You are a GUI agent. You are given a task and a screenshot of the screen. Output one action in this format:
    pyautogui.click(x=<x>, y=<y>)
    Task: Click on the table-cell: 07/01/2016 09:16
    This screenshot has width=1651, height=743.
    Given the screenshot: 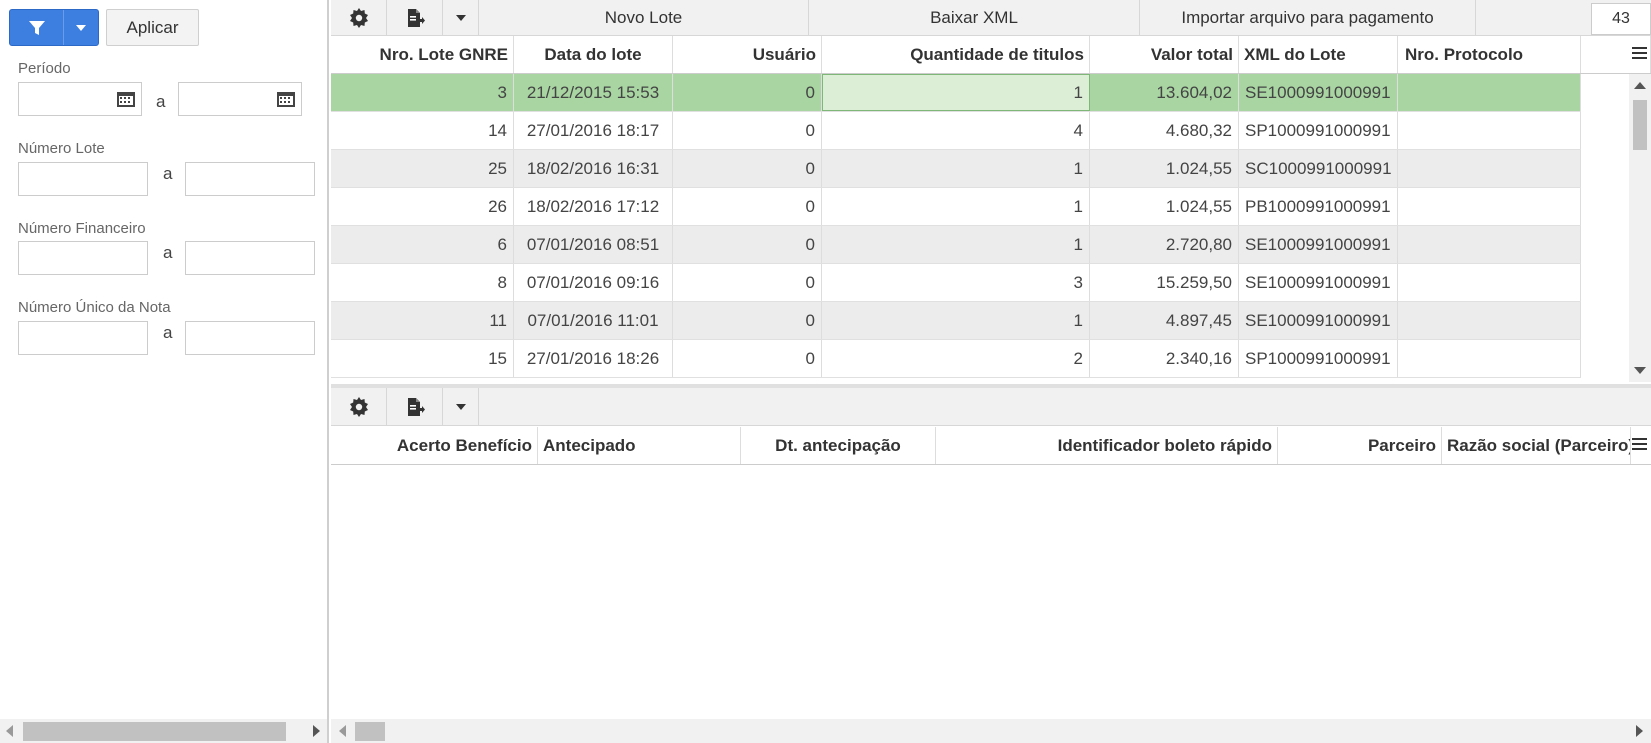 What is the action you would take?
    pyautogui.click(x=593, y=282)
    